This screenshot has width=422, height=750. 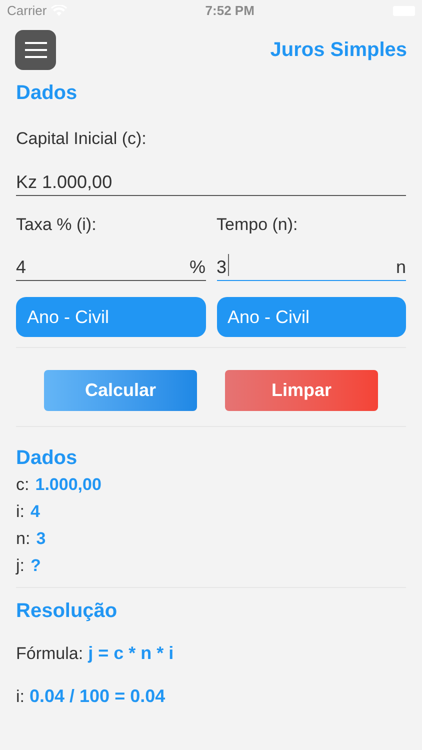 What do you see at coordinates (68, 485) in the screenshot?
I see `data-value: 1.000,00` at bounding box center [68, 485].